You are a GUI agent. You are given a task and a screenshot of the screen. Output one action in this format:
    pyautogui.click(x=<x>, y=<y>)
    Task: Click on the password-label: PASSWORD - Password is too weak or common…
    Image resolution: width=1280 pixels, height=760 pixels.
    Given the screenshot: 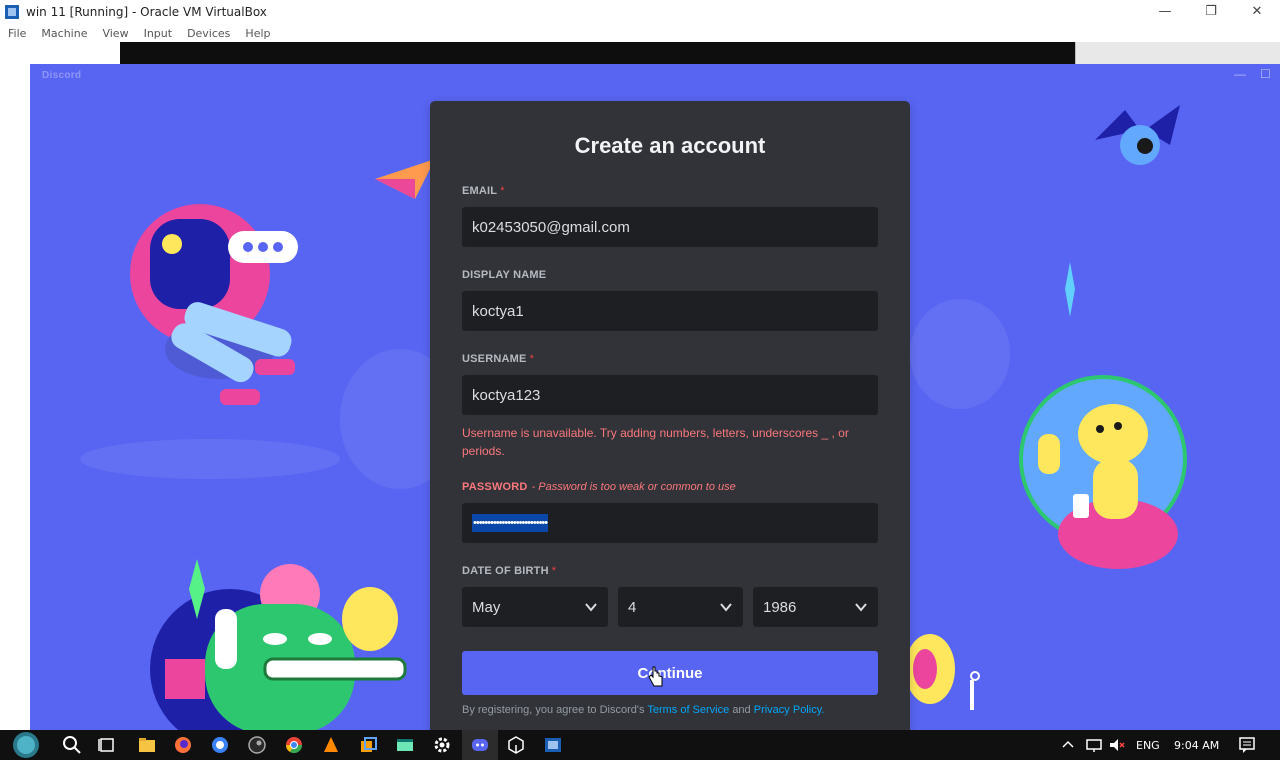 What is the action you would take?
    pyautogui.click(x=599, y=487)
    